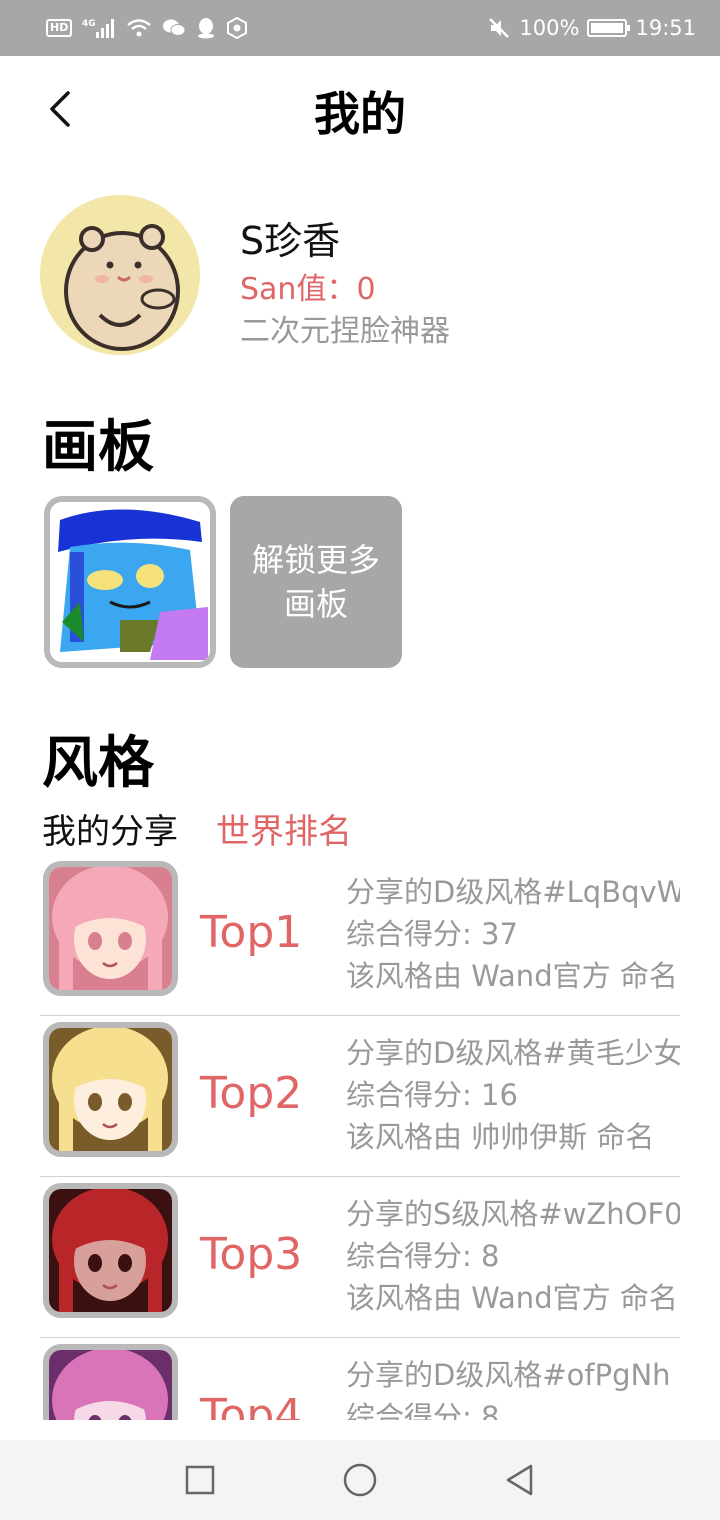  I want to click on style-author: 该风格由 帅帅伊斯 命名, so click(500, 1137).